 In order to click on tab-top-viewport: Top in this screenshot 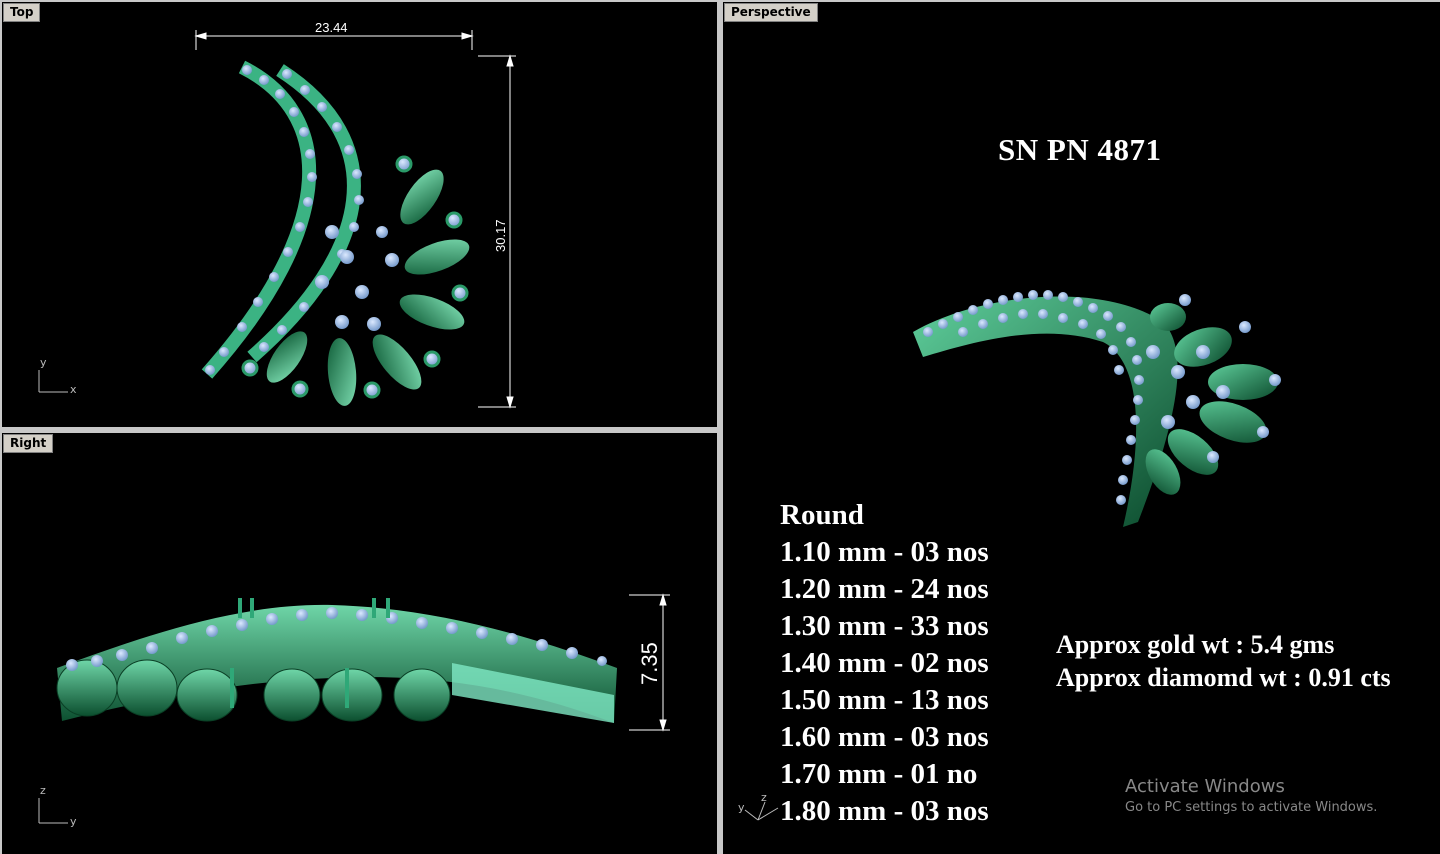, I will do `click(22, 12)`.